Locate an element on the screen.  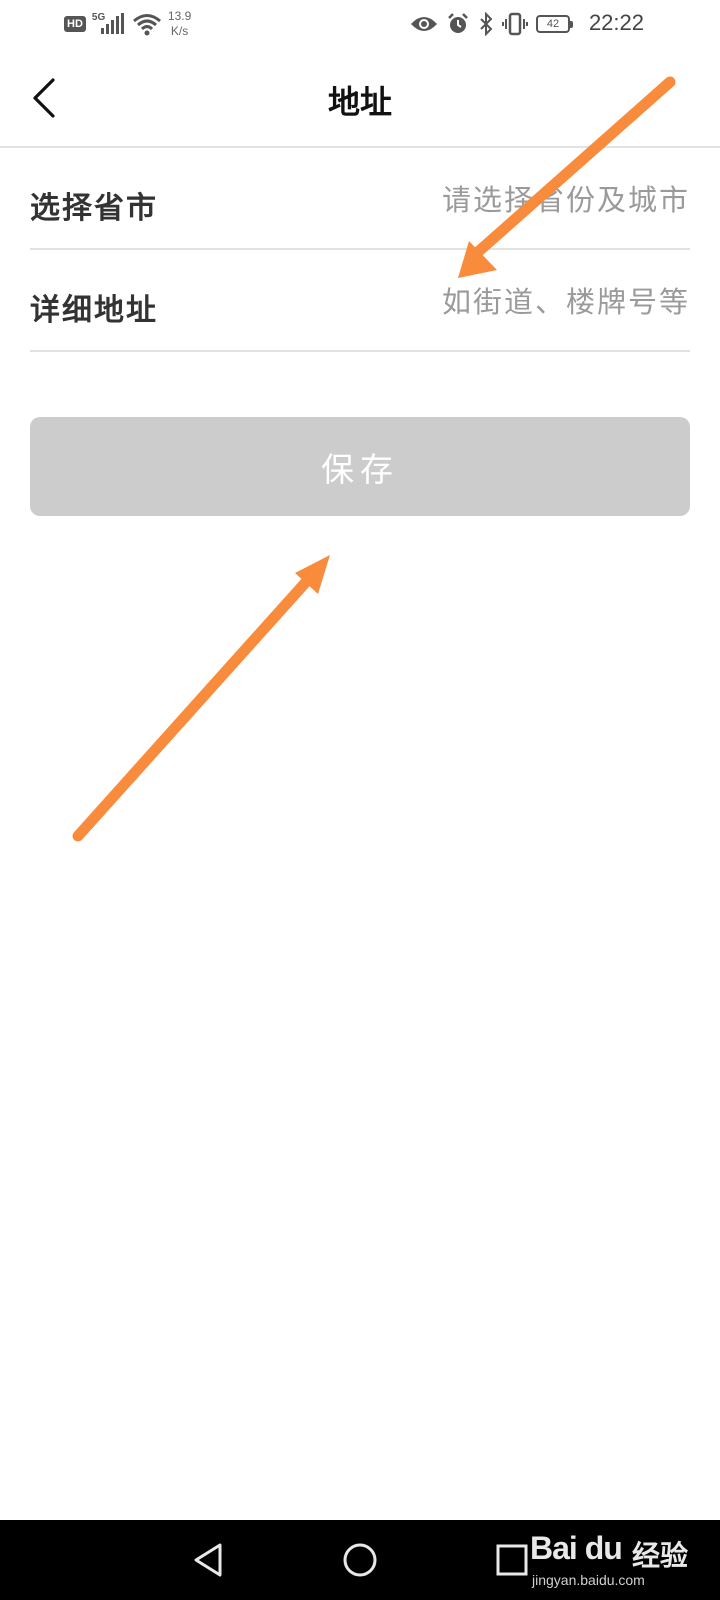
nav-home-button is located at coordinates (360, 1560).